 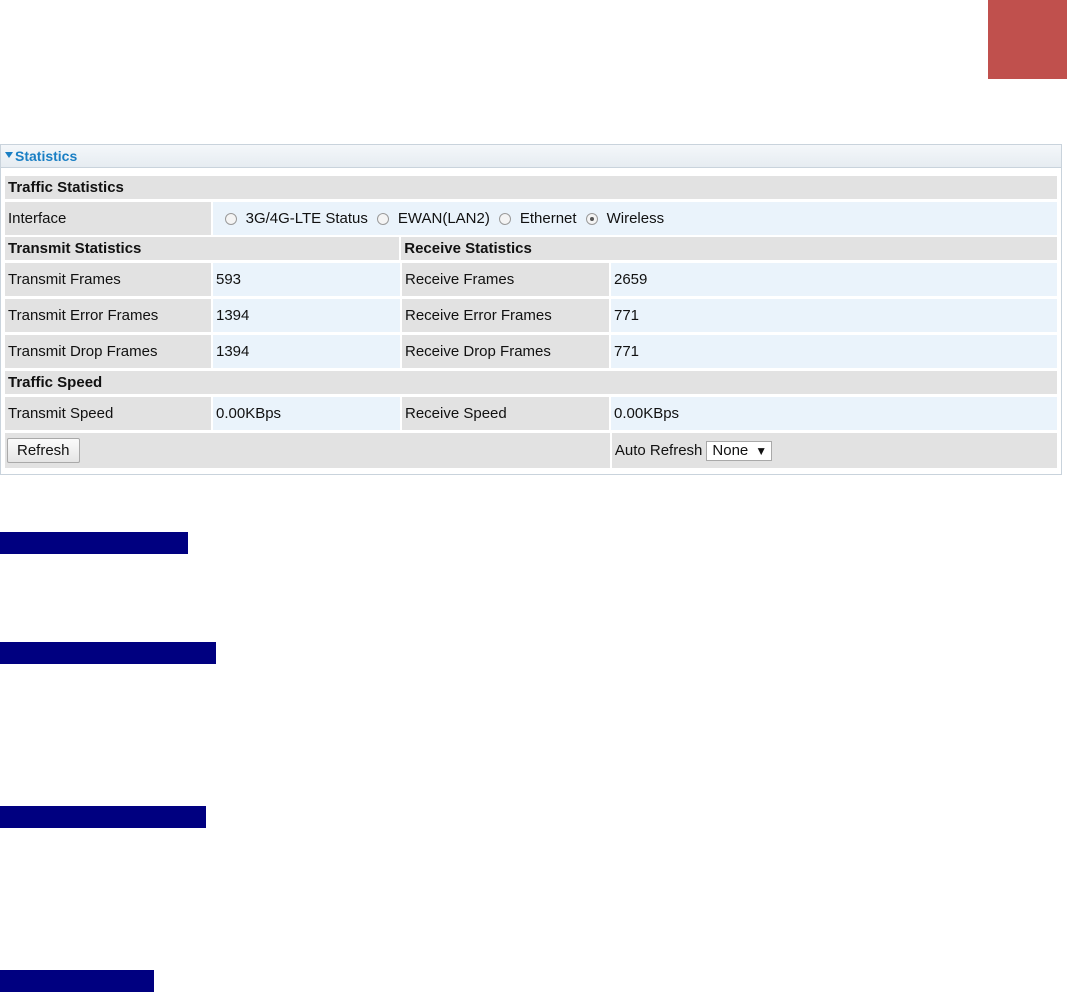 What do you see at coordinates (548, 218) in the screenshot?
I see `interface-option-label: Ethernet` at bounding box center [548, 218].